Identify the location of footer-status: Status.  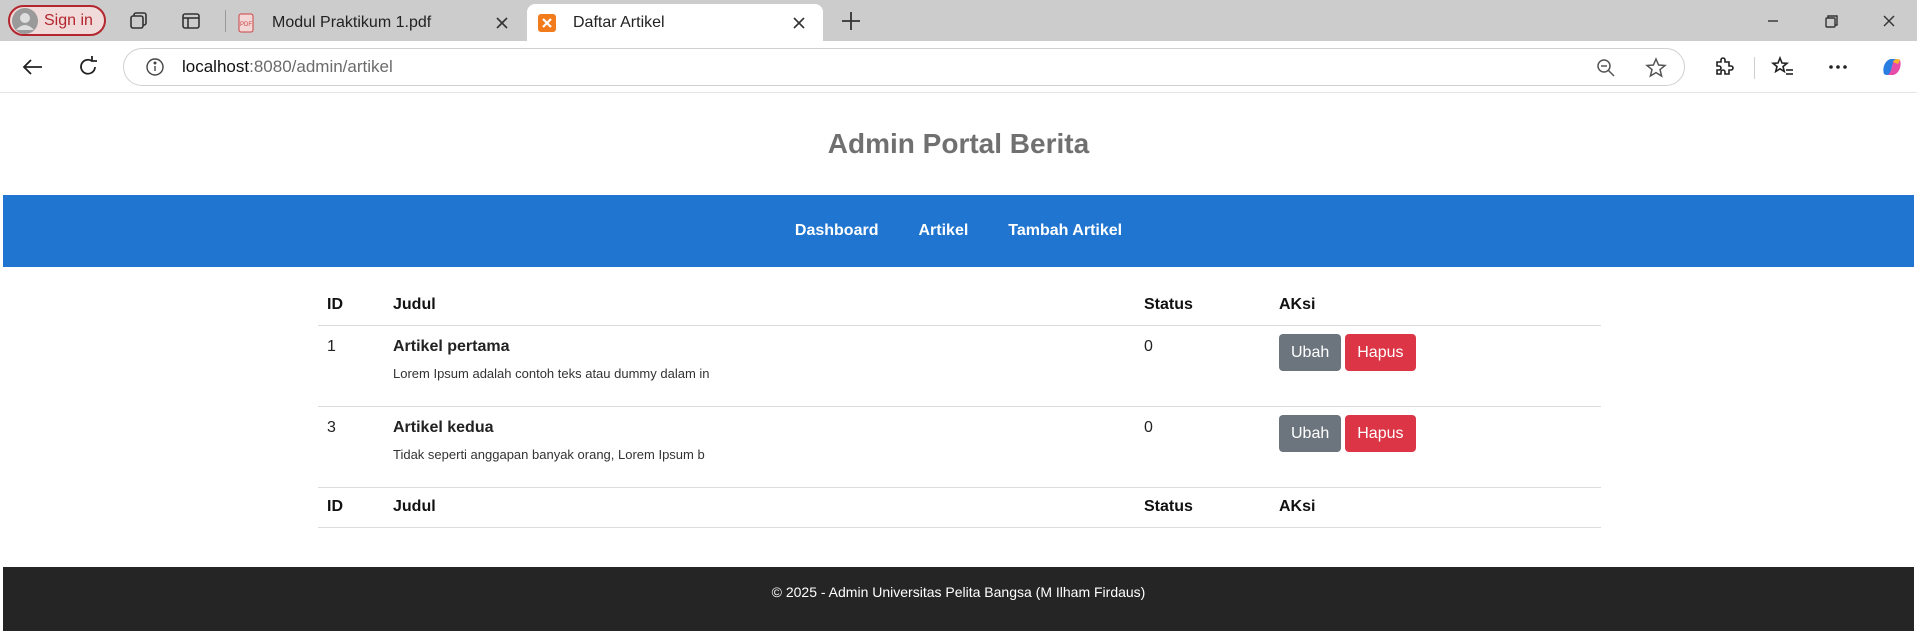
(1202, 507).